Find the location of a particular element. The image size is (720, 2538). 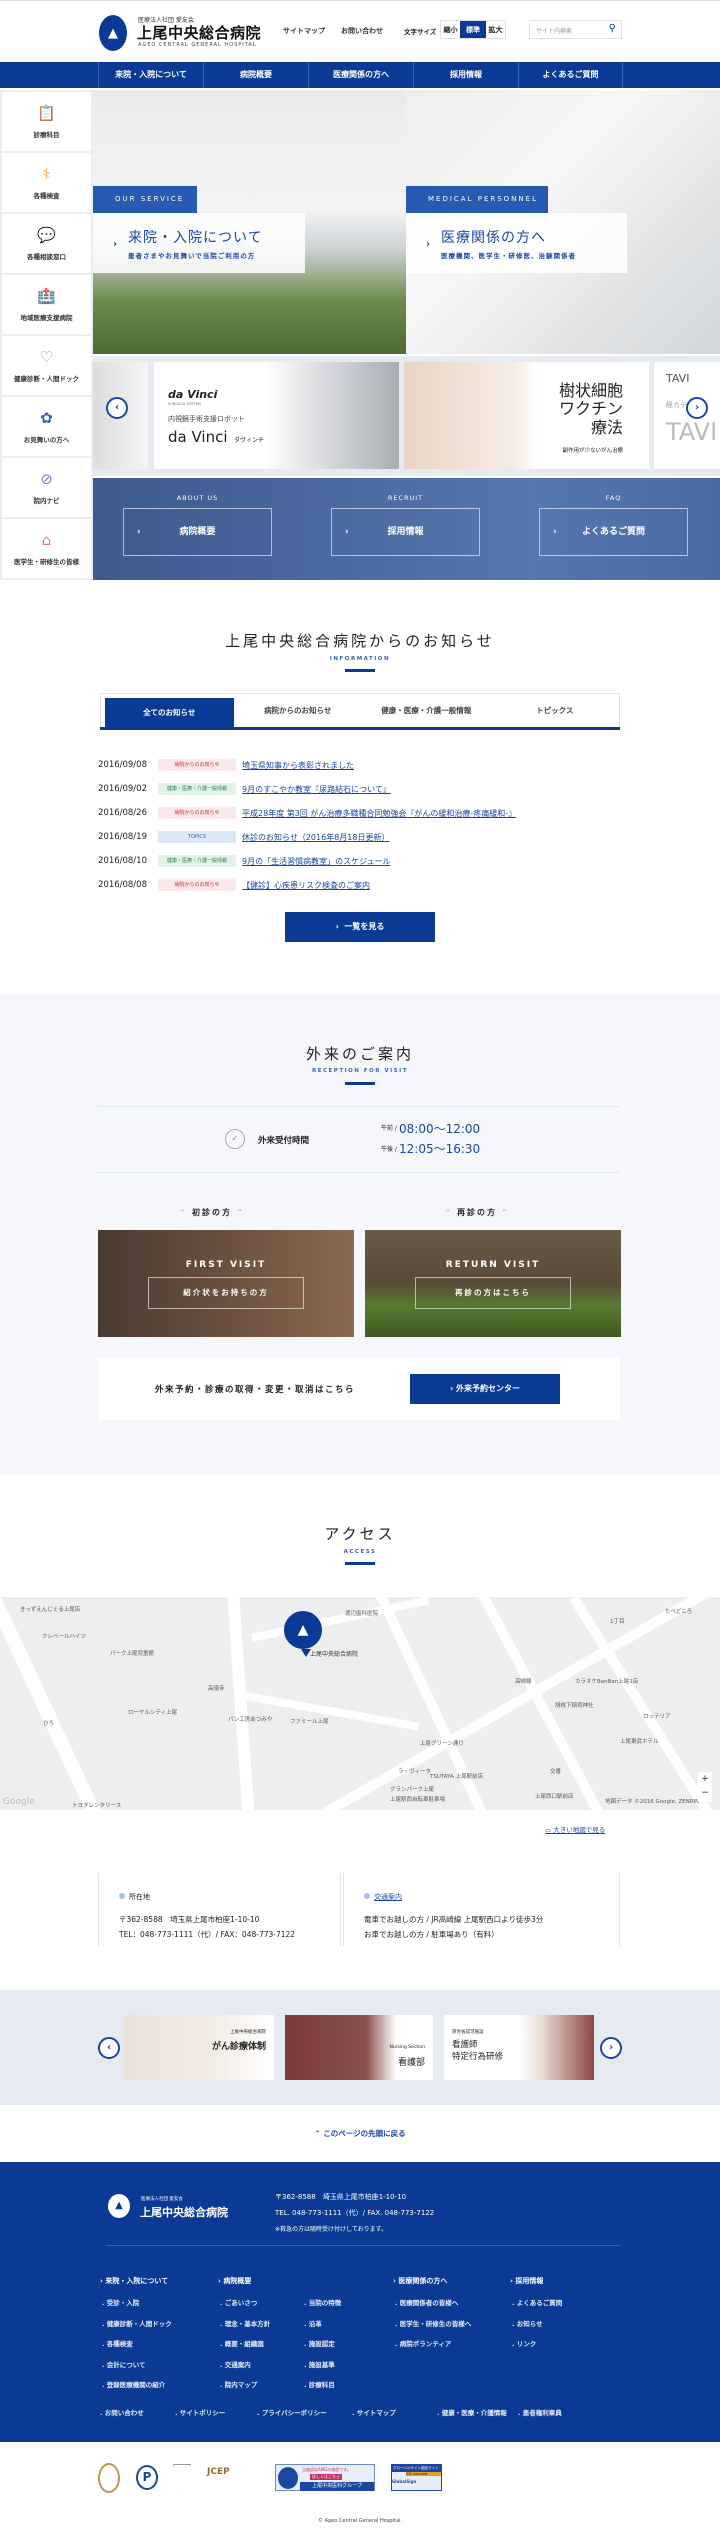

certification-badge-icon is located at coordinates (109, 2478).